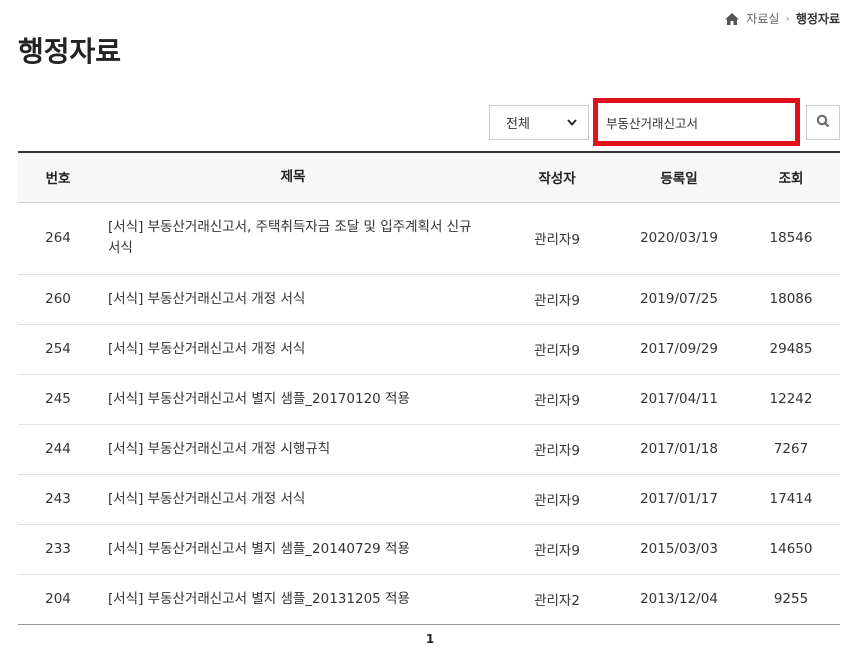  Describe the element at coordinates (679, 599) in the screenshot. I see `row-date: 2013/12/04` at that location.